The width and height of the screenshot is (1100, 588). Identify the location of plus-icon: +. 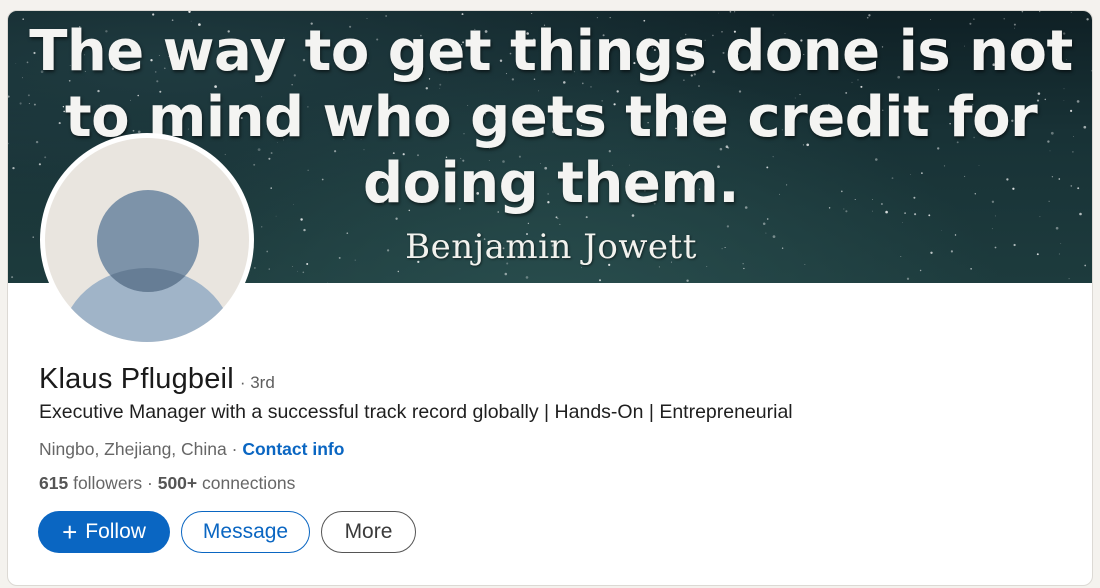
(70, 532).